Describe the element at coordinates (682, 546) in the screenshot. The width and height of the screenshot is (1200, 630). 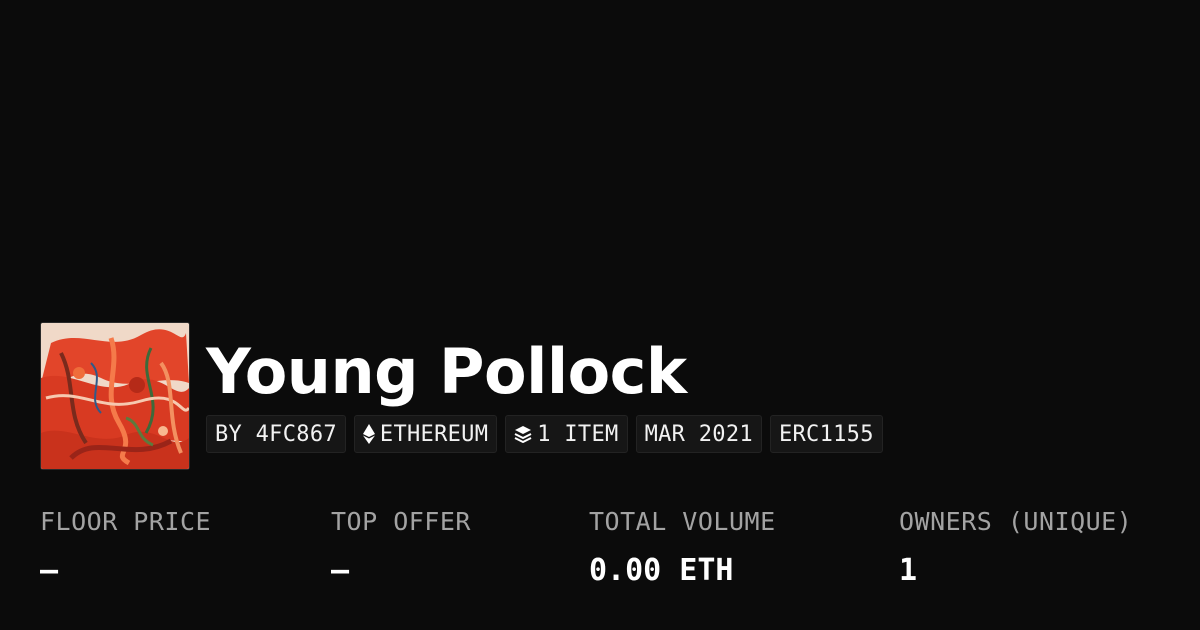
I see `total-volume-stat: TOTAL VOLUME 0.00 ETH` at that location.